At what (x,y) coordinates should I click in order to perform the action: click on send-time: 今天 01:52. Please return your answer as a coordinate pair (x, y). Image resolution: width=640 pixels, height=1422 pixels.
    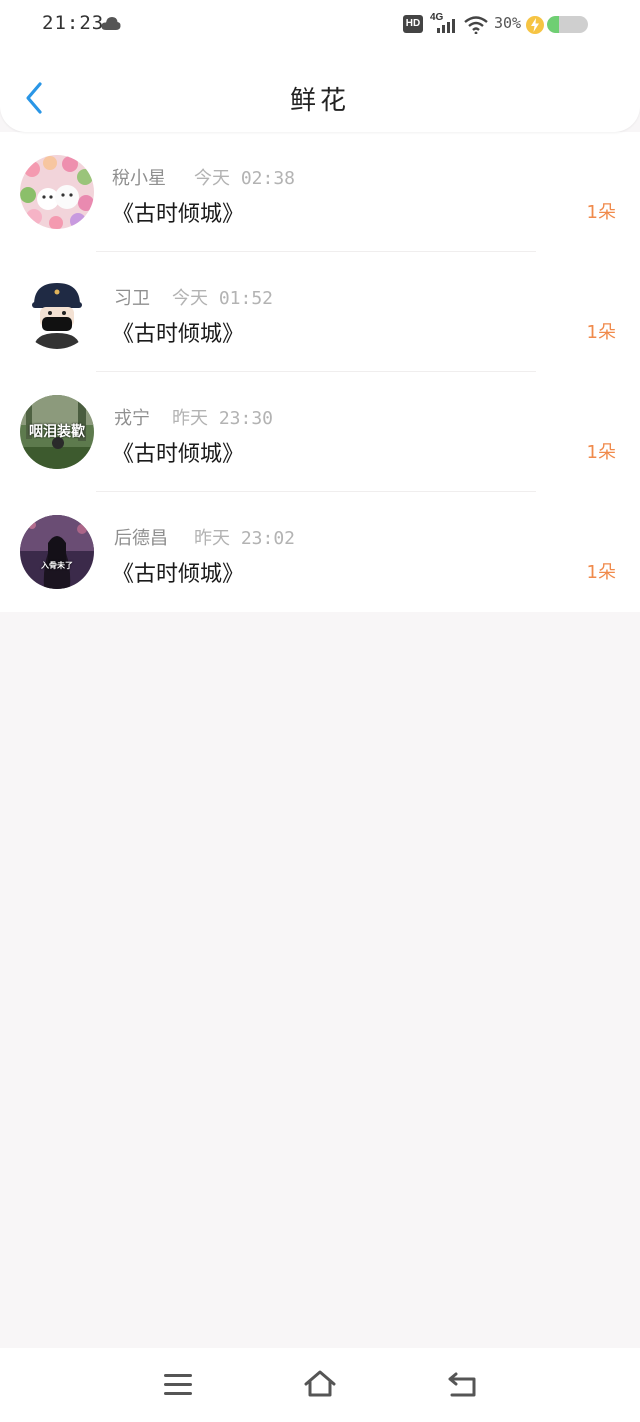
    Looking at the image, I should click on (223, 298).